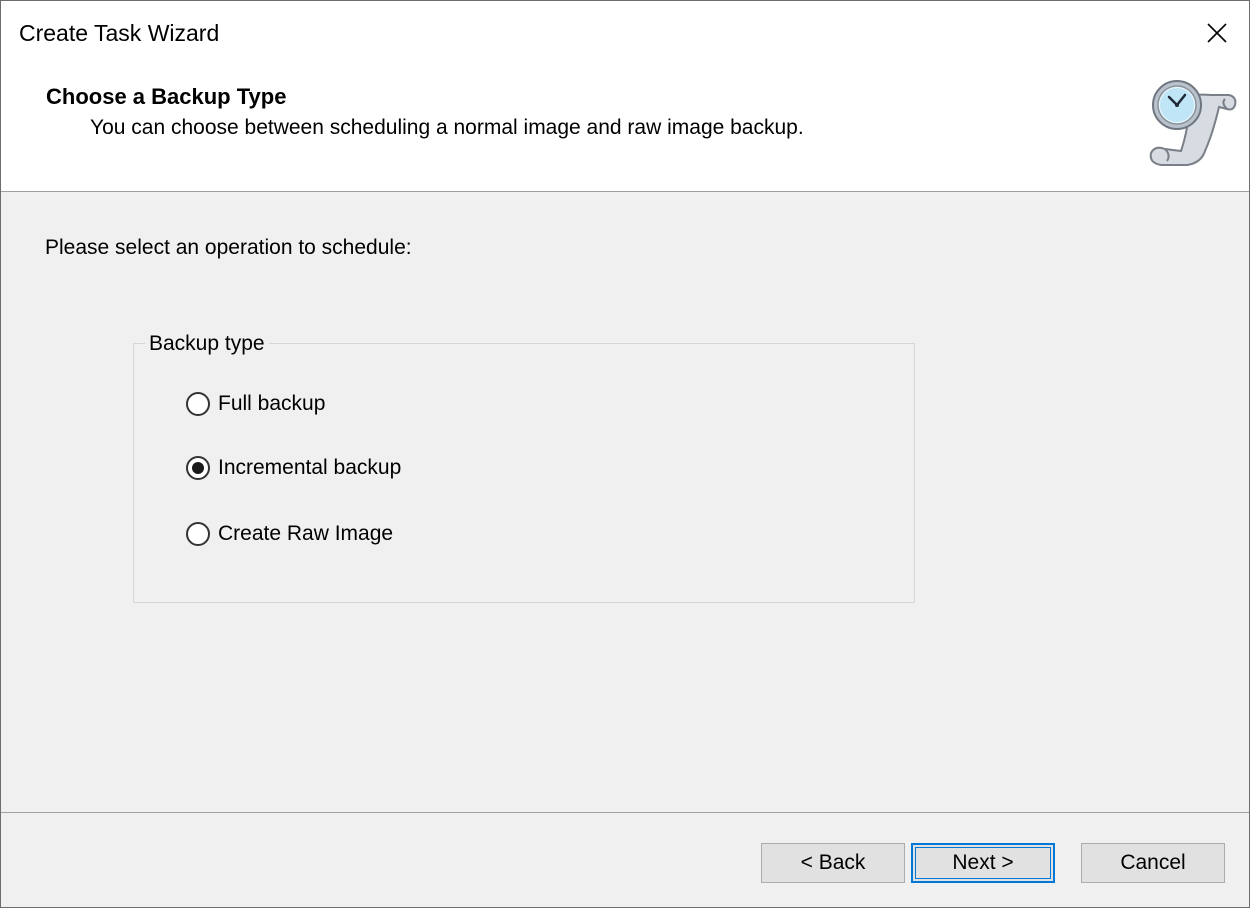 This screenshot has height=908, width=1250. Describe the element at coordinates (833, 863) in the screenshot. I see `back-button: < Back` at that location.